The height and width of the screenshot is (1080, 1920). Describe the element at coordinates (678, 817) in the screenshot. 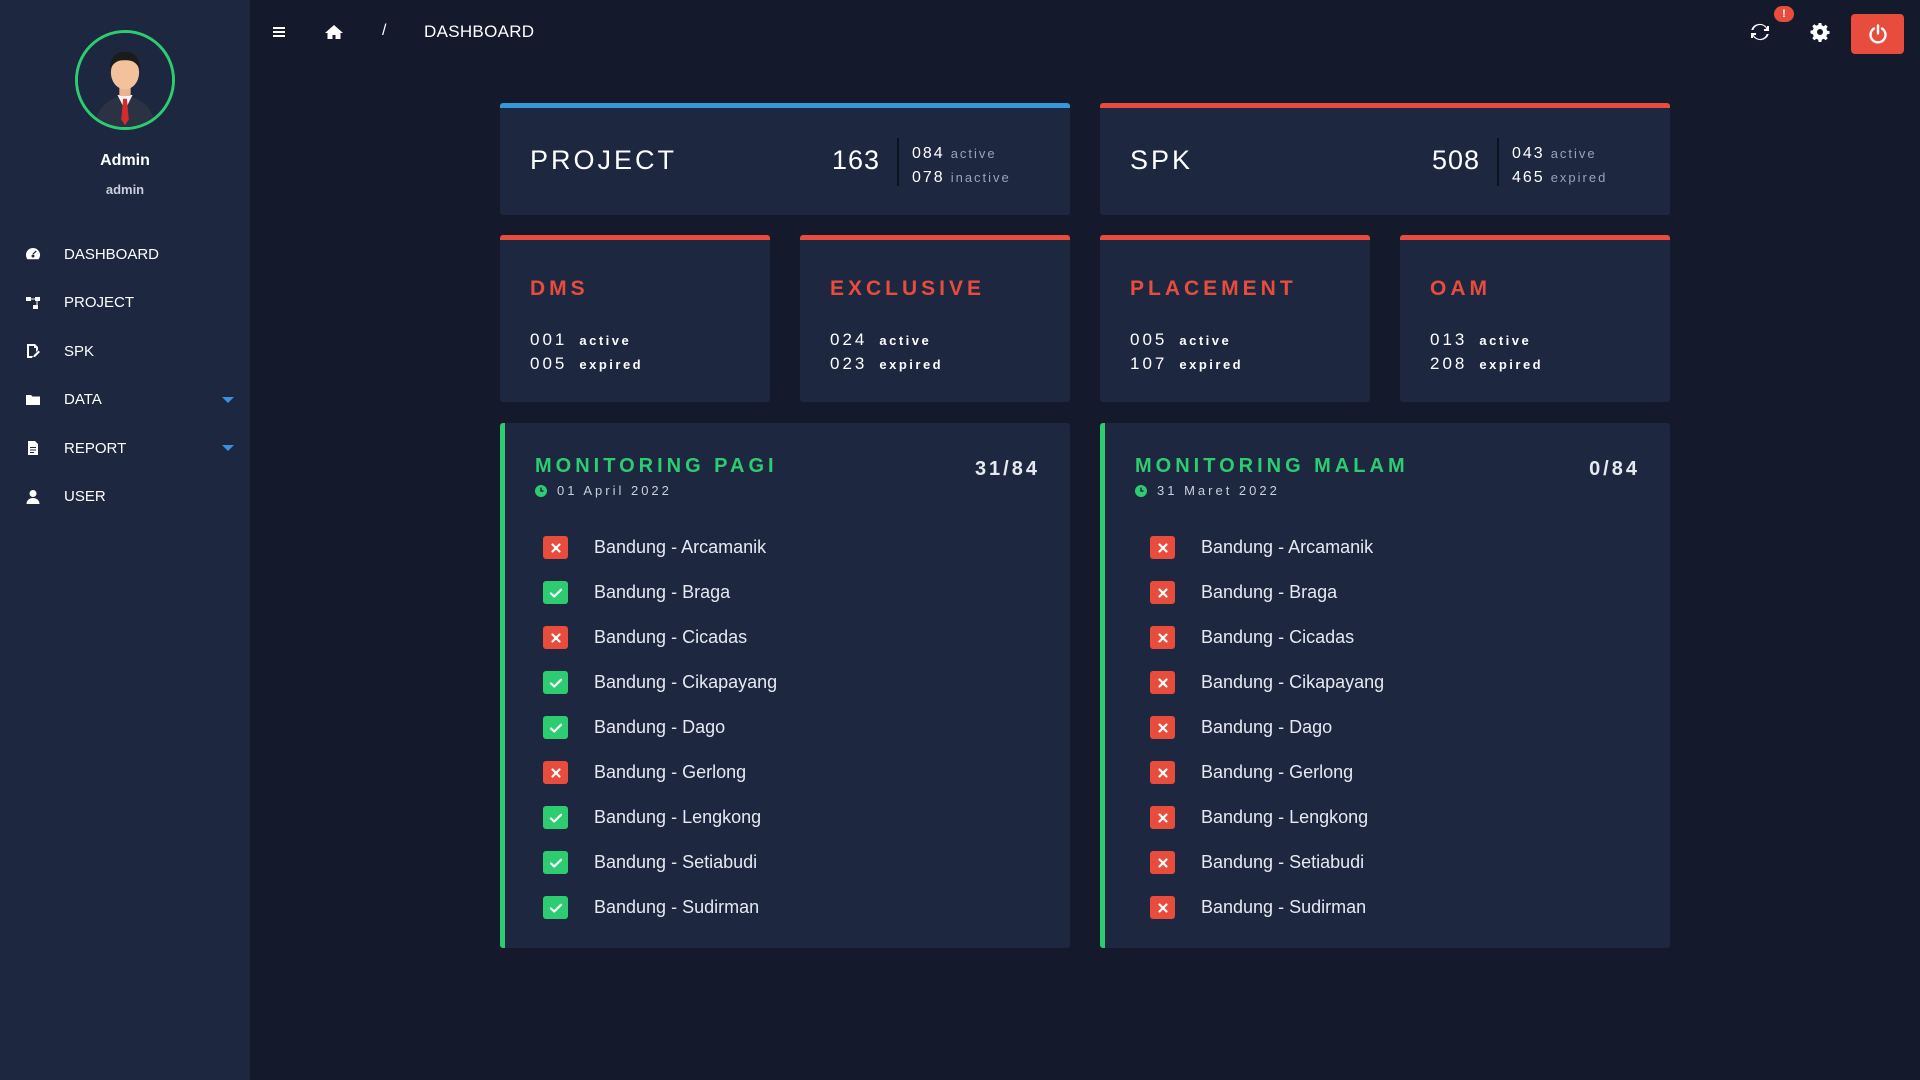

I see `monitoring-item-label: Bandung - Lengkong` at that location.